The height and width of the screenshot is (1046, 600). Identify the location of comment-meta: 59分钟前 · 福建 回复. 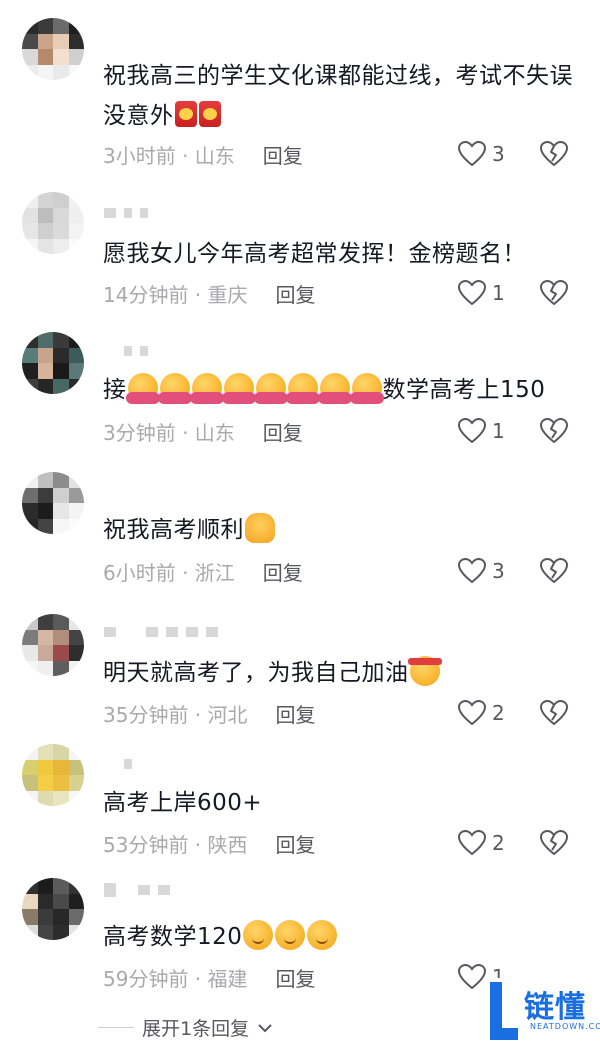
(209, 977).